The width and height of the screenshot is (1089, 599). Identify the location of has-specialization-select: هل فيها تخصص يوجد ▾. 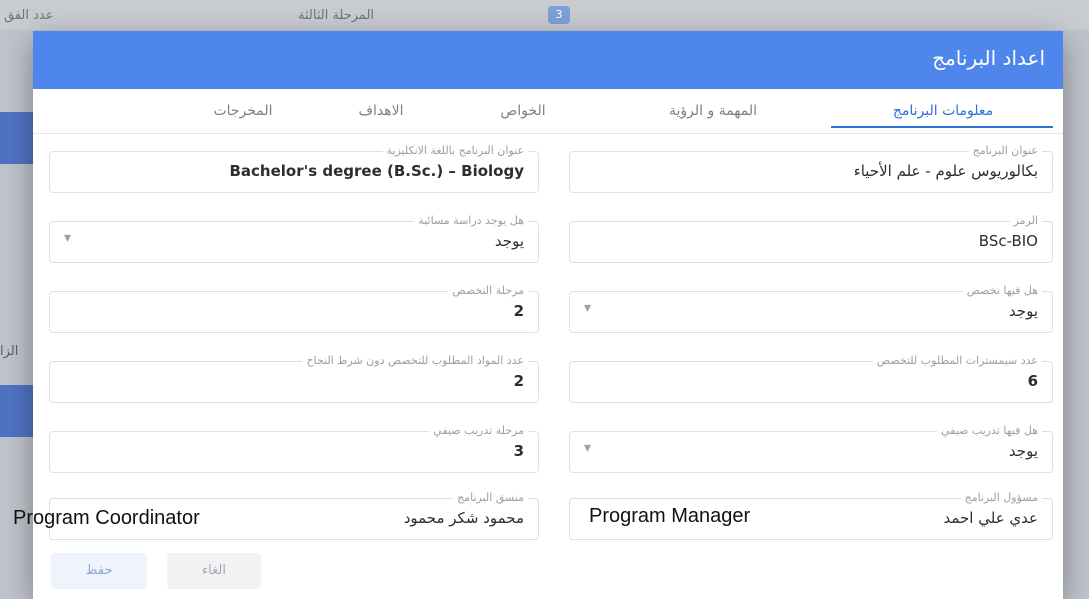
(811, 308).